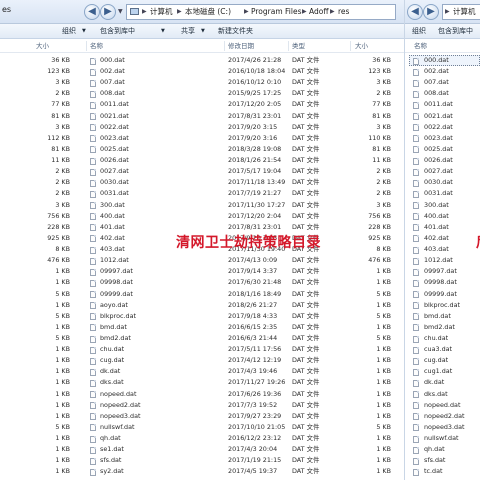  What do you see at coordinates (112, 249) in the screenshot?
I see `file-name: 403.dat` at bounding box center [112, 249].